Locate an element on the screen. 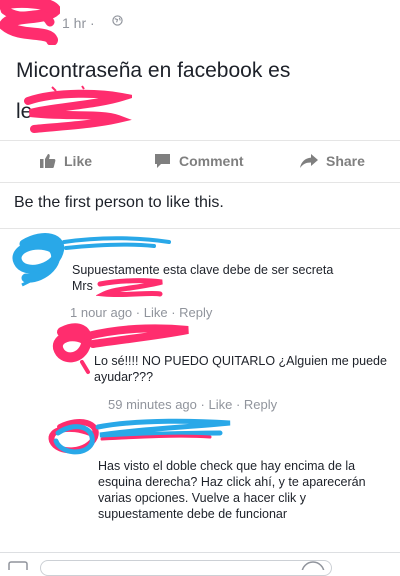 The width and height of the screenshot is (400, 576). like-button: Like is located at coordinates (66, 161).